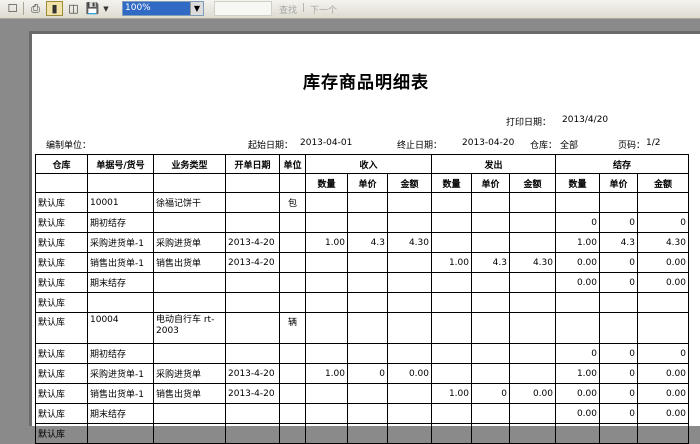 The height and width of the screenshot is (444, 700). Describe the element at coordinates (420, 146) in the screenshot. I see `end-date-label: 终止日期：` at that location.